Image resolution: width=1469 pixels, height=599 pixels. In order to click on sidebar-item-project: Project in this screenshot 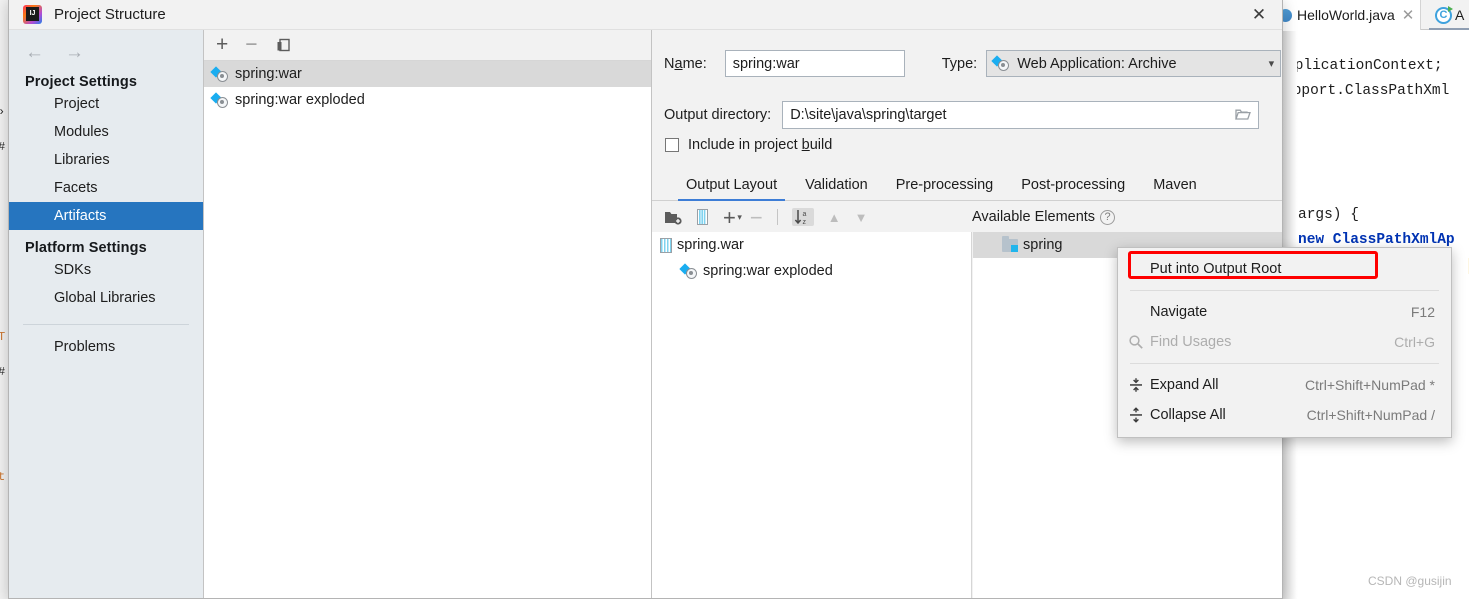, I will do `click(106, 104)`.